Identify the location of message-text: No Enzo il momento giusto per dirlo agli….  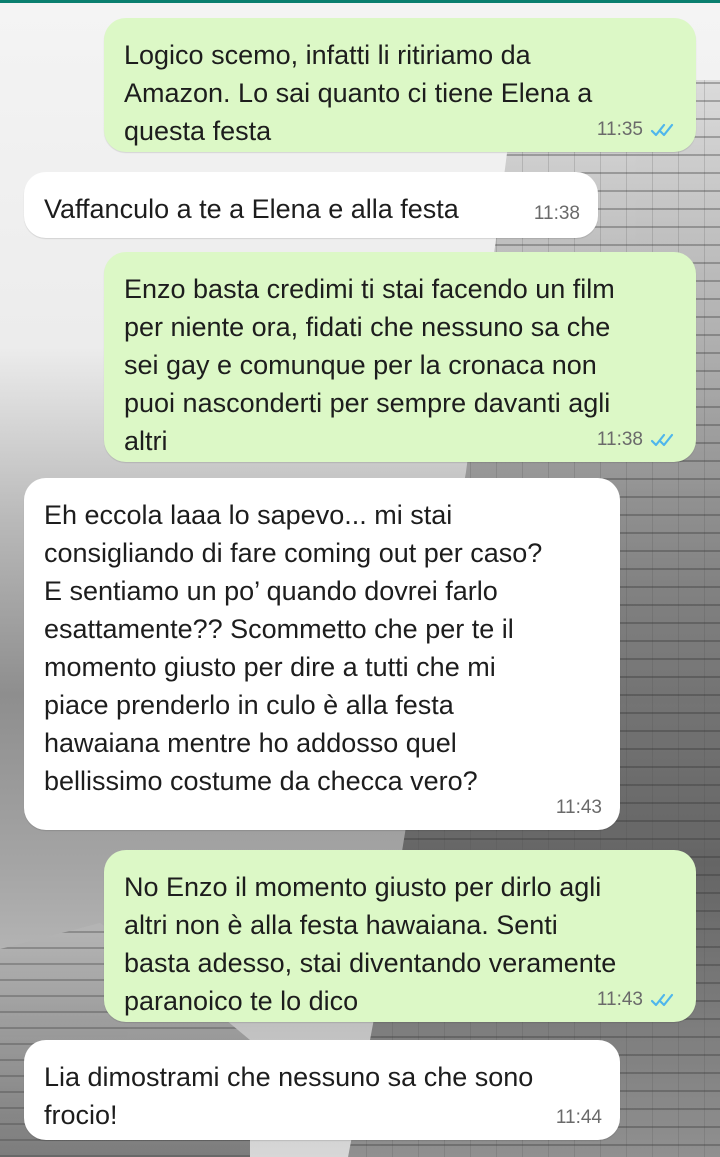
(370, 944).